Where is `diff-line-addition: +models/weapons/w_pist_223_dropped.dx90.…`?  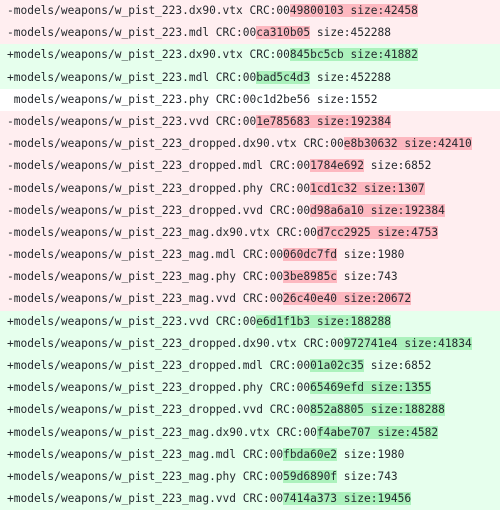
diff-line-addition: +models/weapons/w_pist_223_dropped.dx90.… is located at coordinates (250, 343).